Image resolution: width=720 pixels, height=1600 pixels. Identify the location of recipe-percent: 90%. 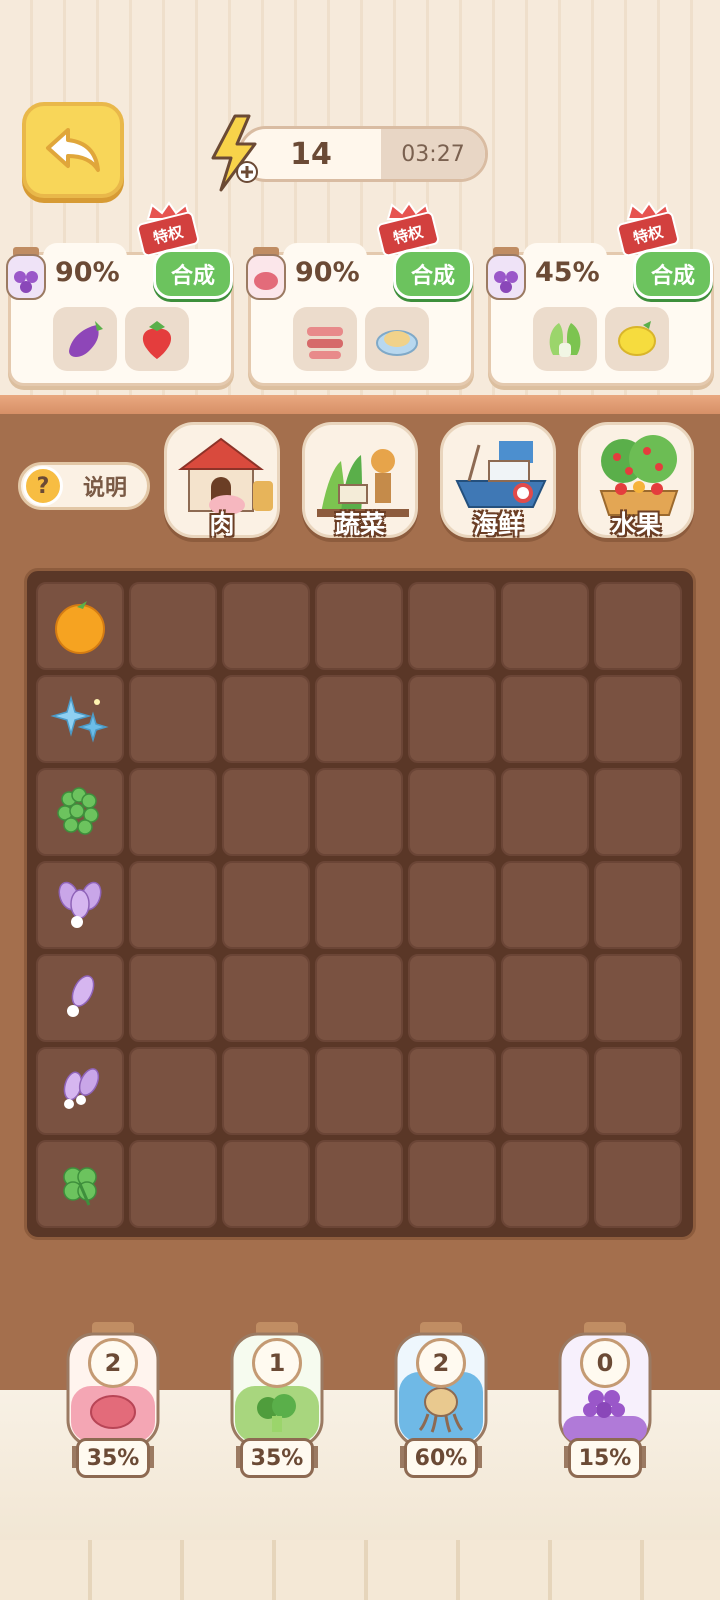
(87, 272).